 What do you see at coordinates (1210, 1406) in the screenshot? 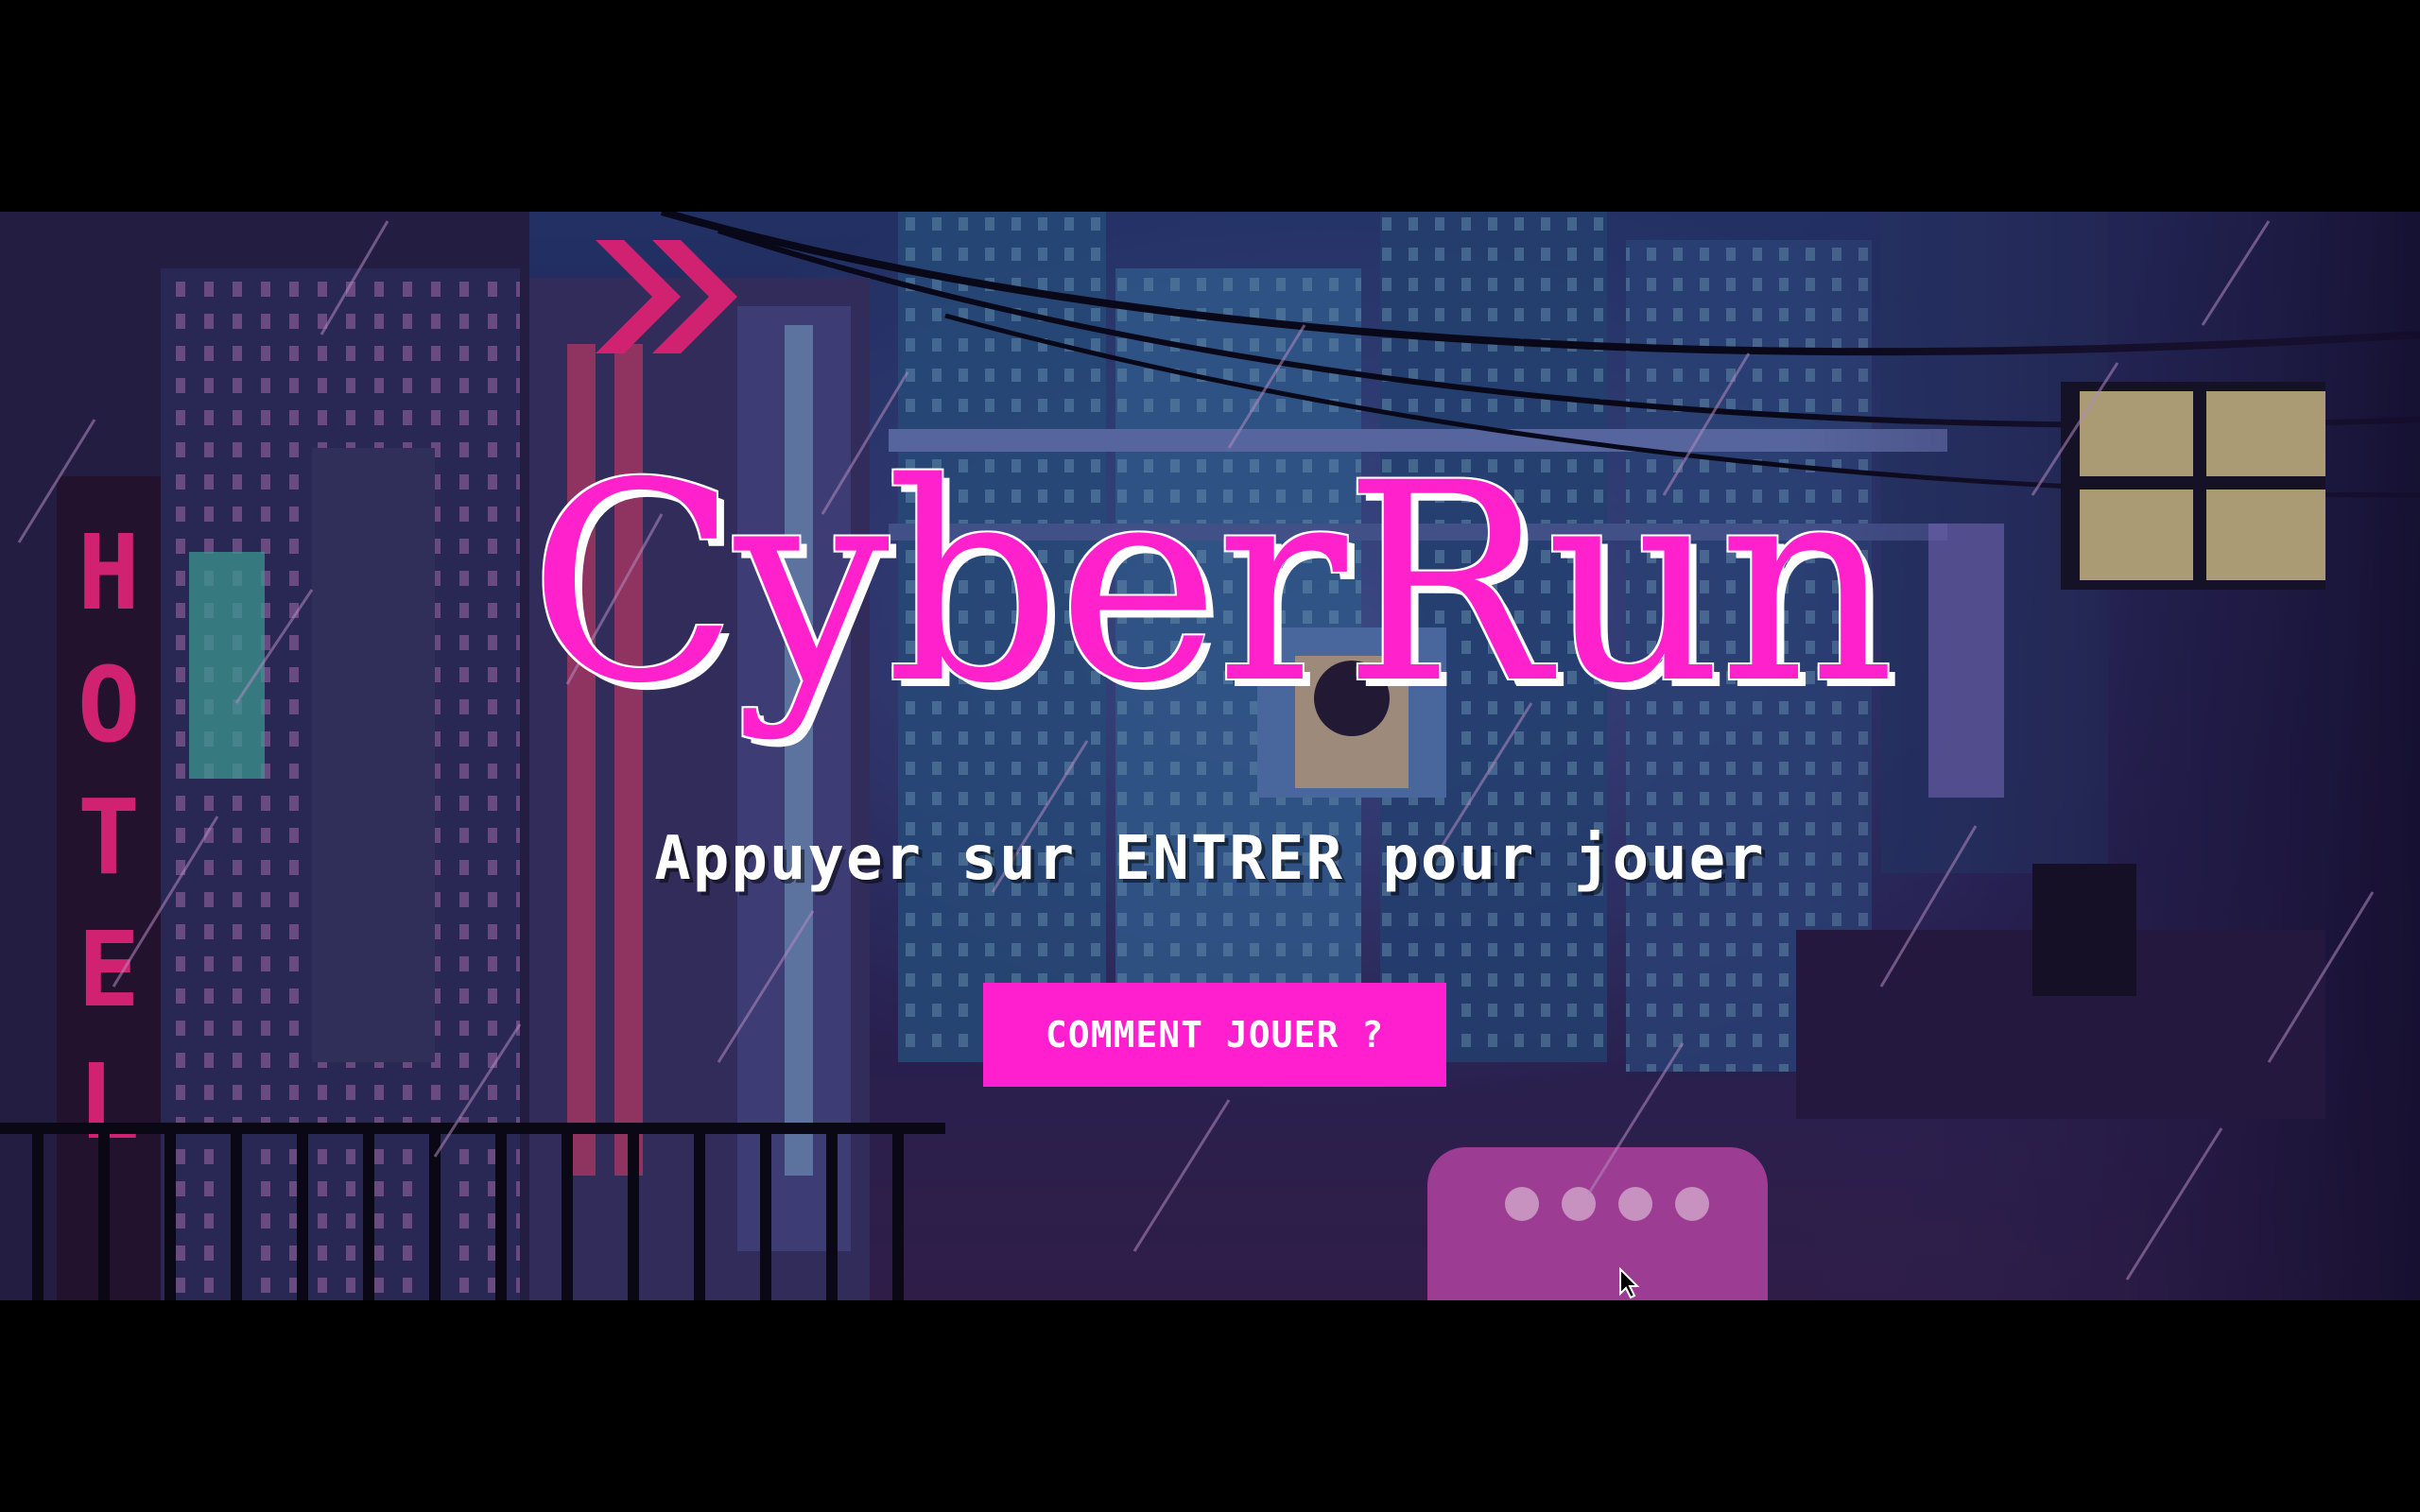
I see `letterbox-bottom` at bounding box center [1210, 1406].